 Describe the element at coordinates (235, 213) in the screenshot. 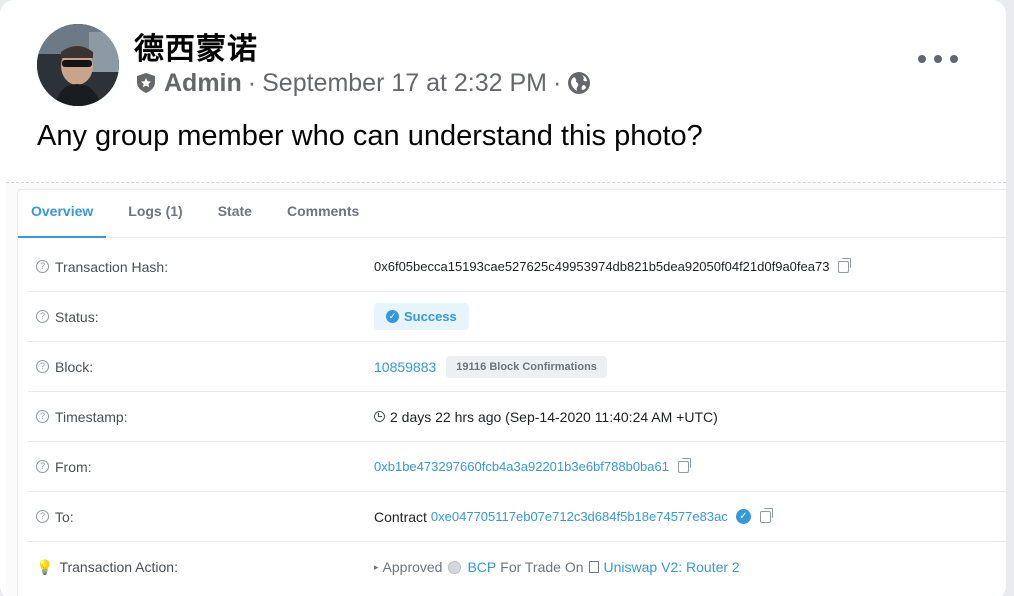

I see `tab-state: State` at that location.